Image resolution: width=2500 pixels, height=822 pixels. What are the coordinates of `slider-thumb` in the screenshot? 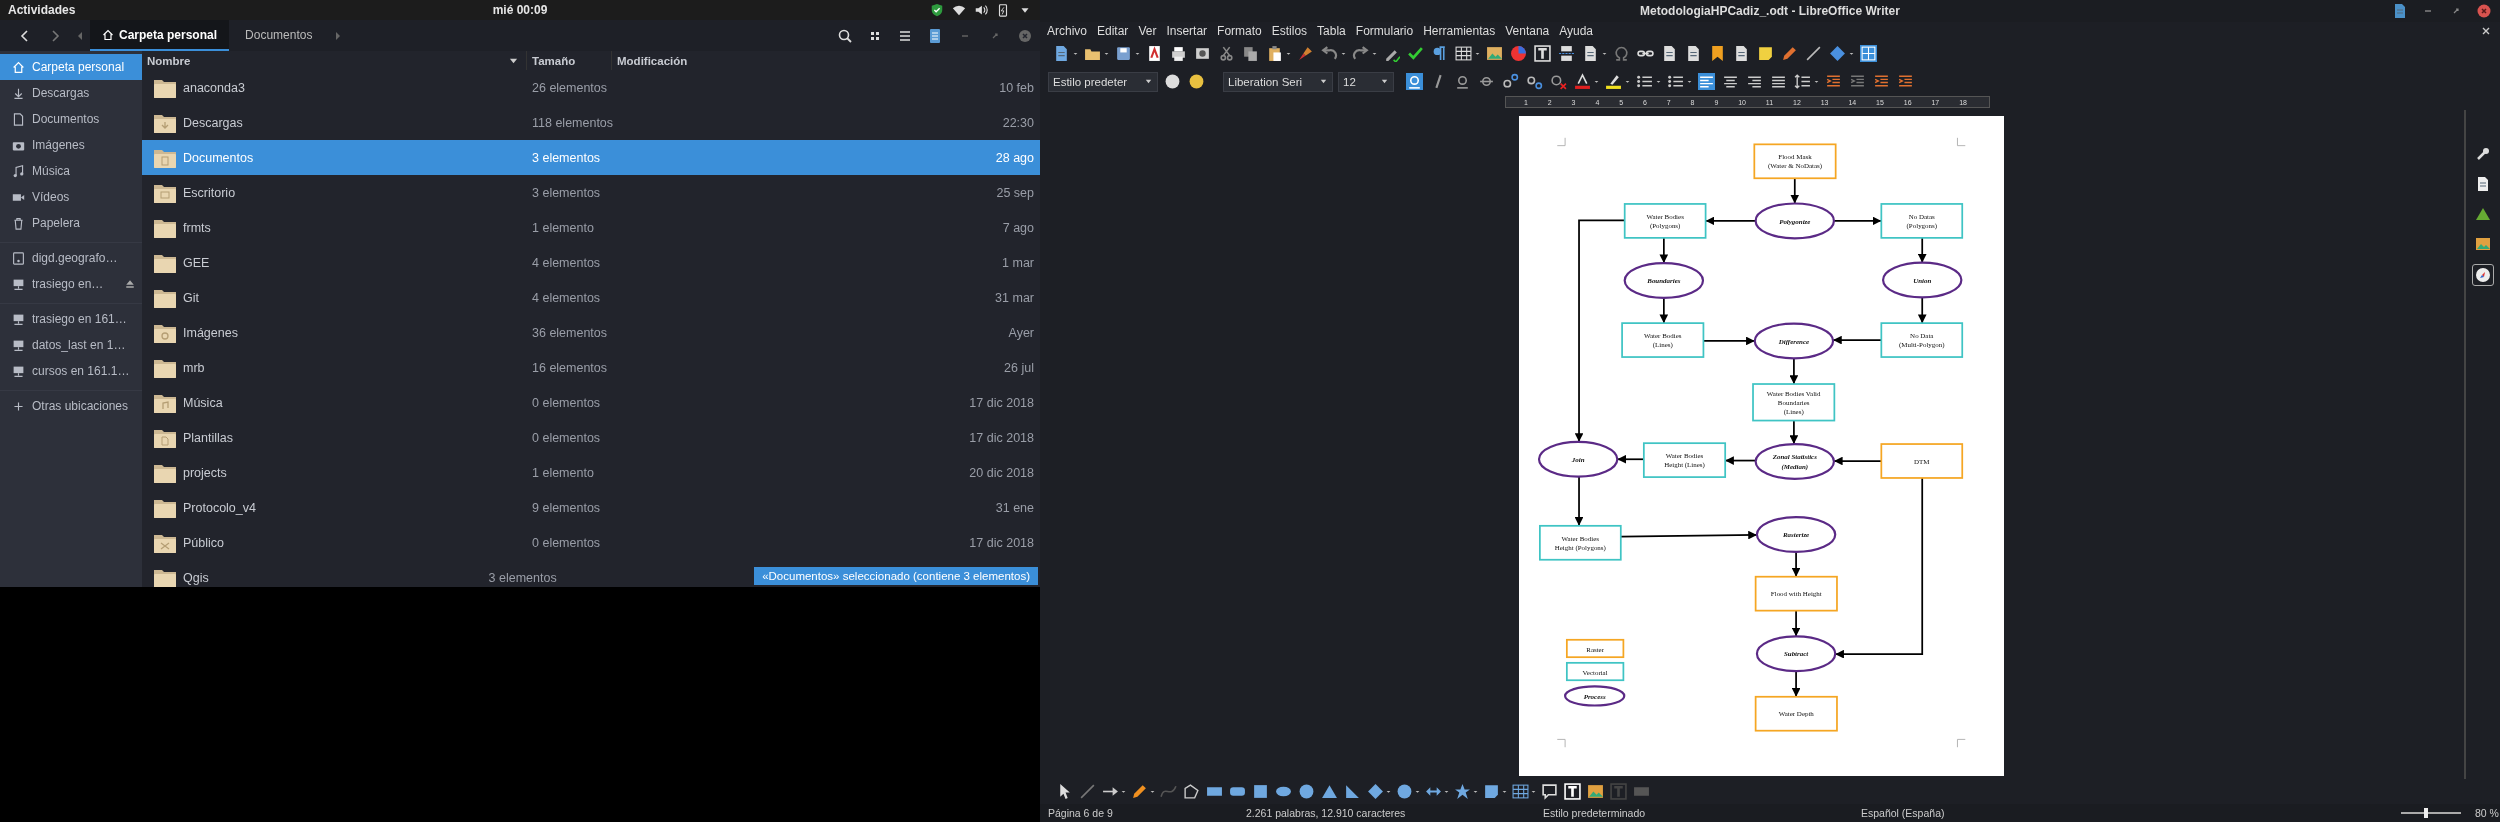 It's located at (2426, 813).